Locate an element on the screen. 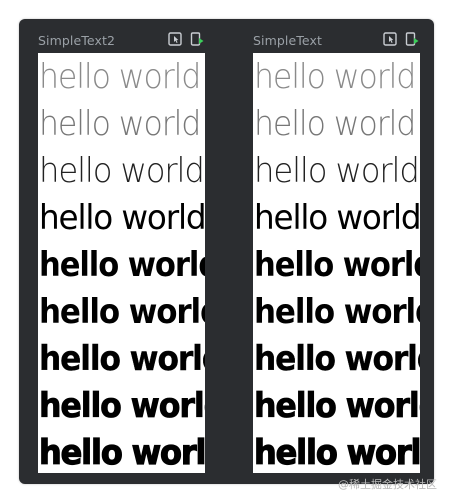 The width and height of the screenshot is (453, 502). panel-title: SimpleText2 is located at coordinates (77, 40).